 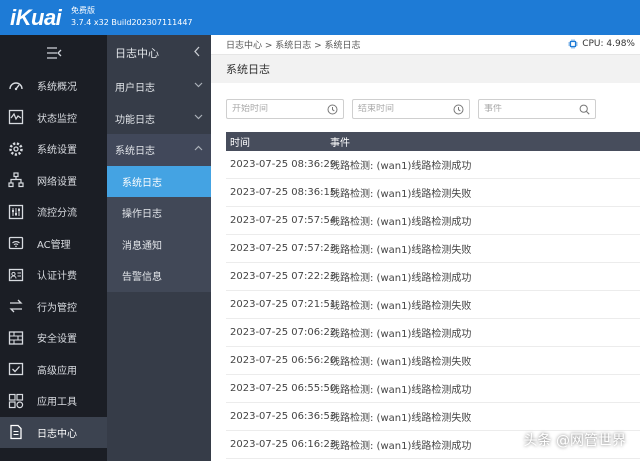 What do you see at coordinates (16, 86) in the screenshot?
I see `dashboard-icon` at bounding box center [16, 86].